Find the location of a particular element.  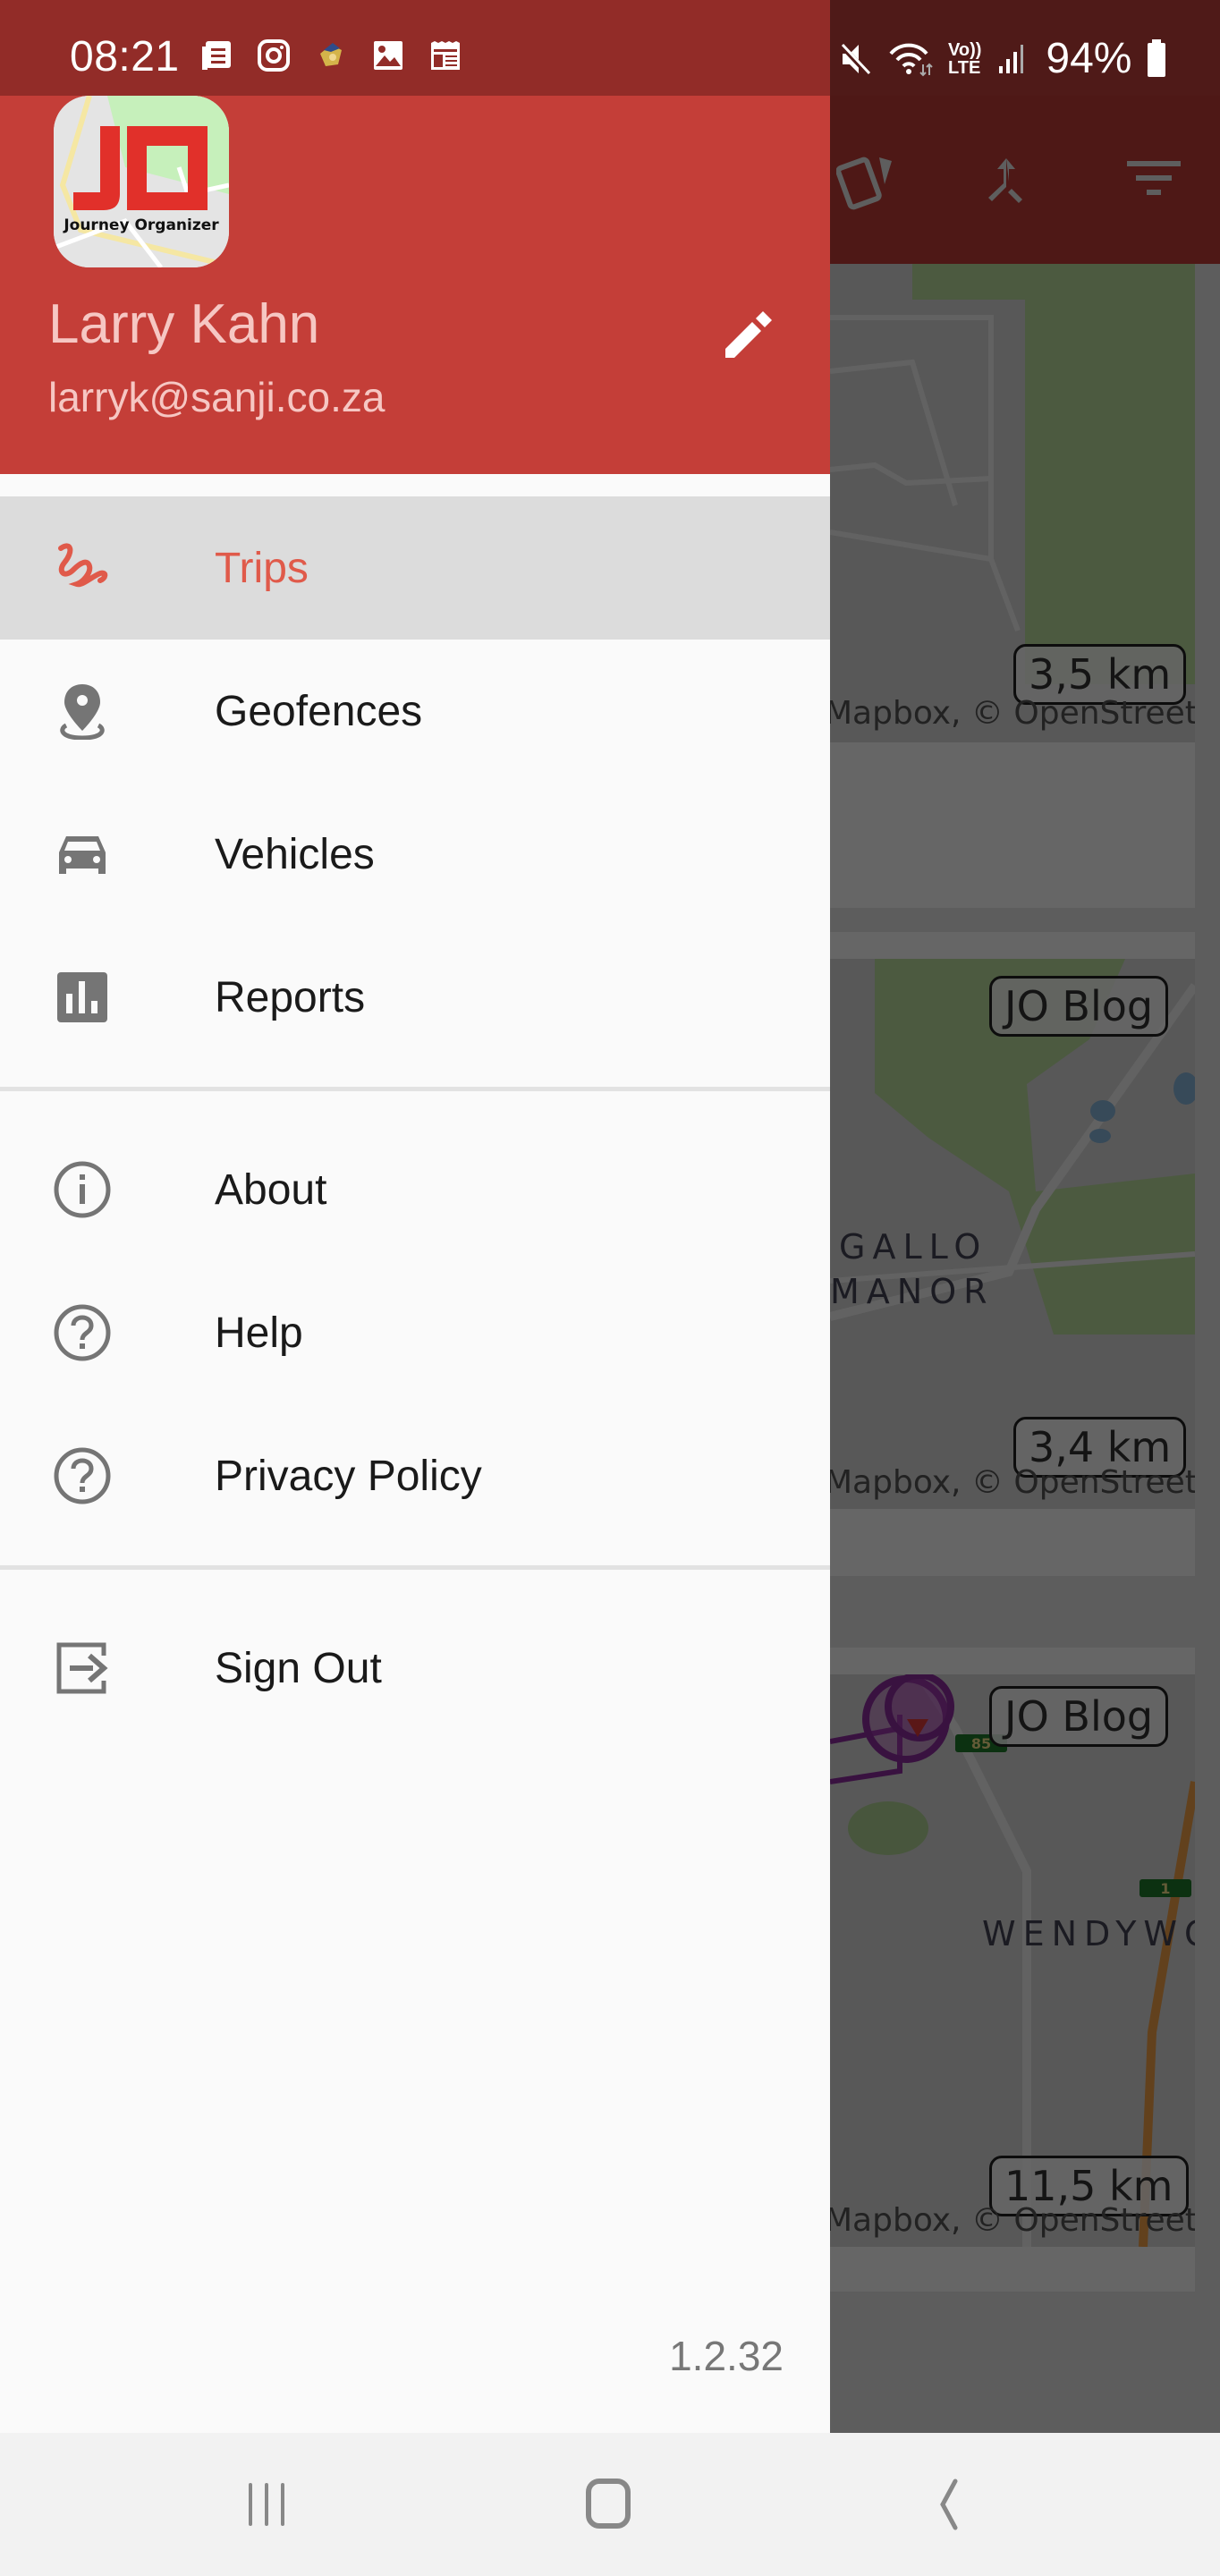

menu-item-privacy-policy: Privacy Policy is located at coordinates (415, 1475).